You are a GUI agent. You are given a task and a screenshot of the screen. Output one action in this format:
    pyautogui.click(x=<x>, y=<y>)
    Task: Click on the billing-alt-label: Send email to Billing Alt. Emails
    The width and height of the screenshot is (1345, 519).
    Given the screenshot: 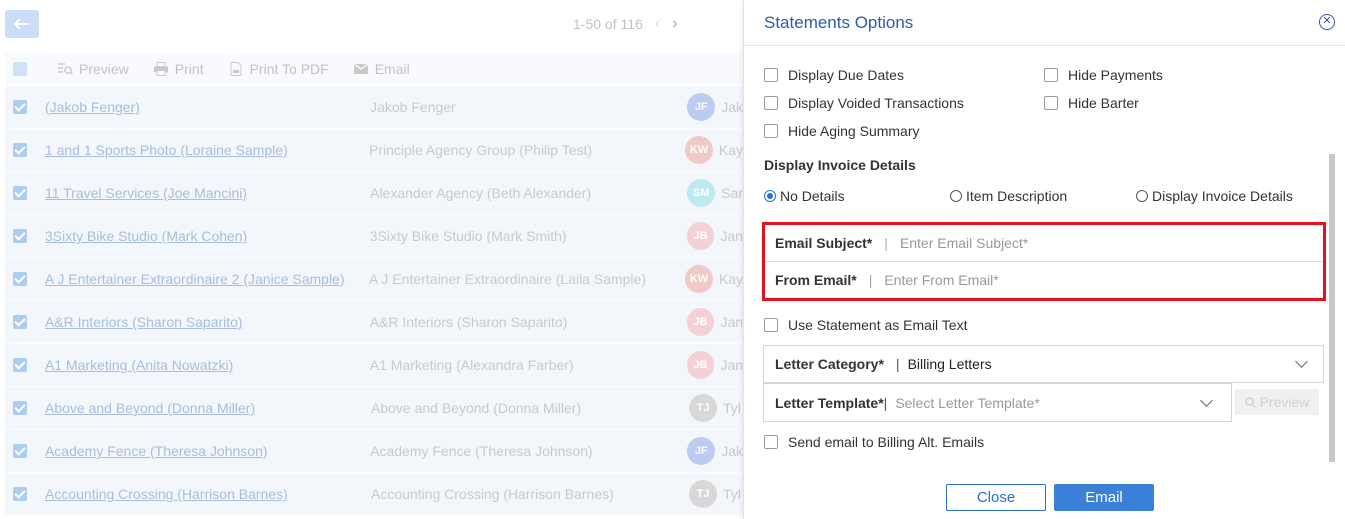 What is the action you would take?
    pyautogui.click(x=886, y=442)
    